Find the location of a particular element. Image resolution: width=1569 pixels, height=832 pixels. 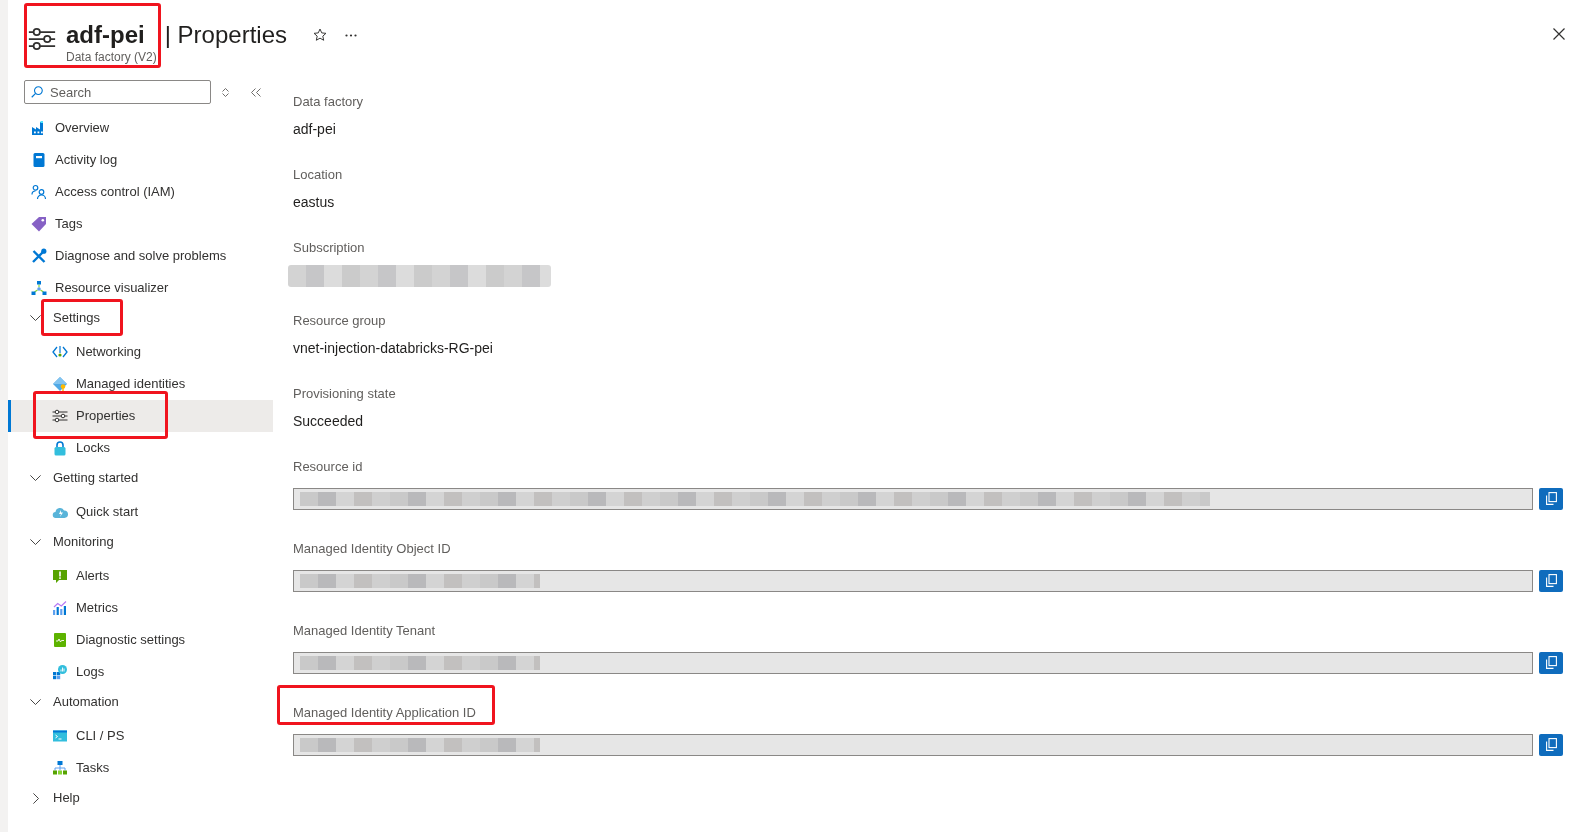

field-value: eastus is located at coordinates (314, 201).